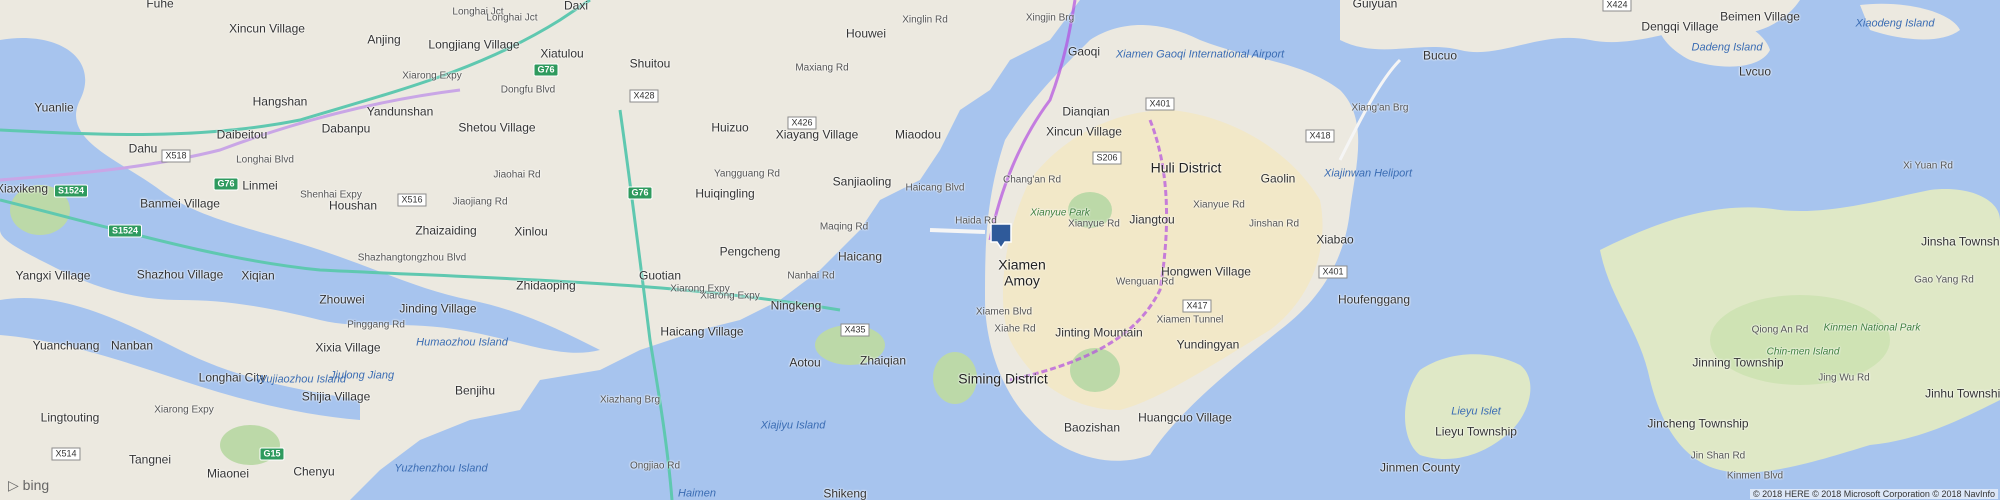  What do you see at coordinates (576, 6) in the screenshot?
I see `place-label: Daxi` at bounding box center [576, 6].